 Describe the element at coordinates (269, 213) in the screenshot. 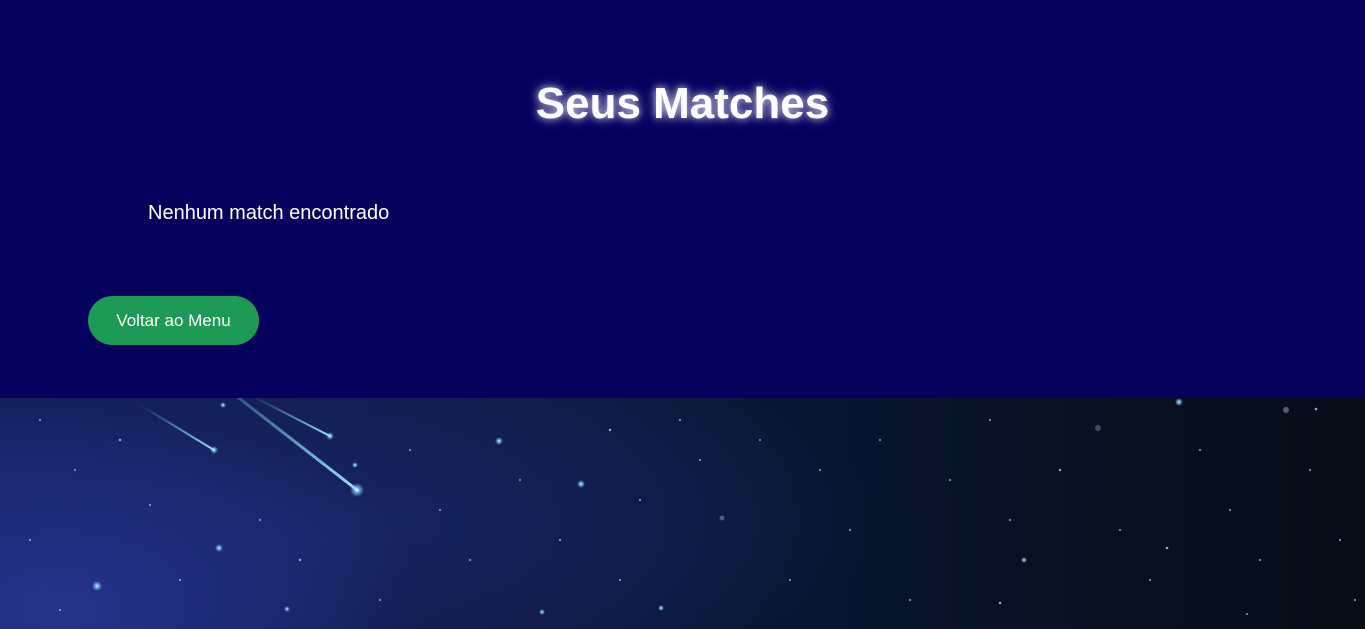

I see `empty-state-message: Nenhum match encontrado` at that location.